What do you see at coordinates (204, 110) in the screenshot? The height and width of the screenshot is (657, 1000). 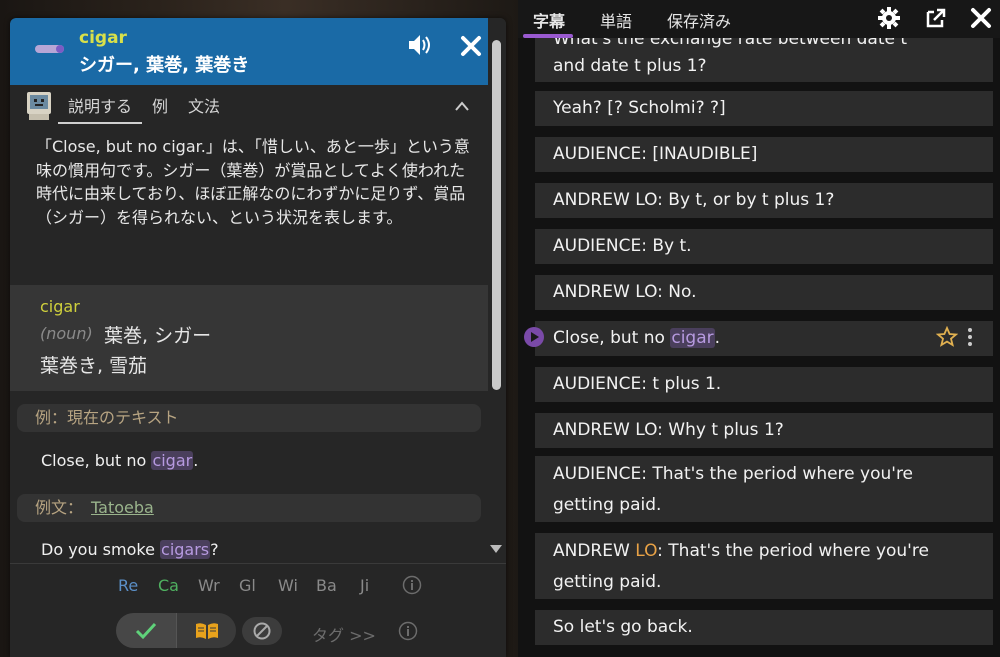 I see `tab-grammar: 文法` at bounding box center [204, 110].